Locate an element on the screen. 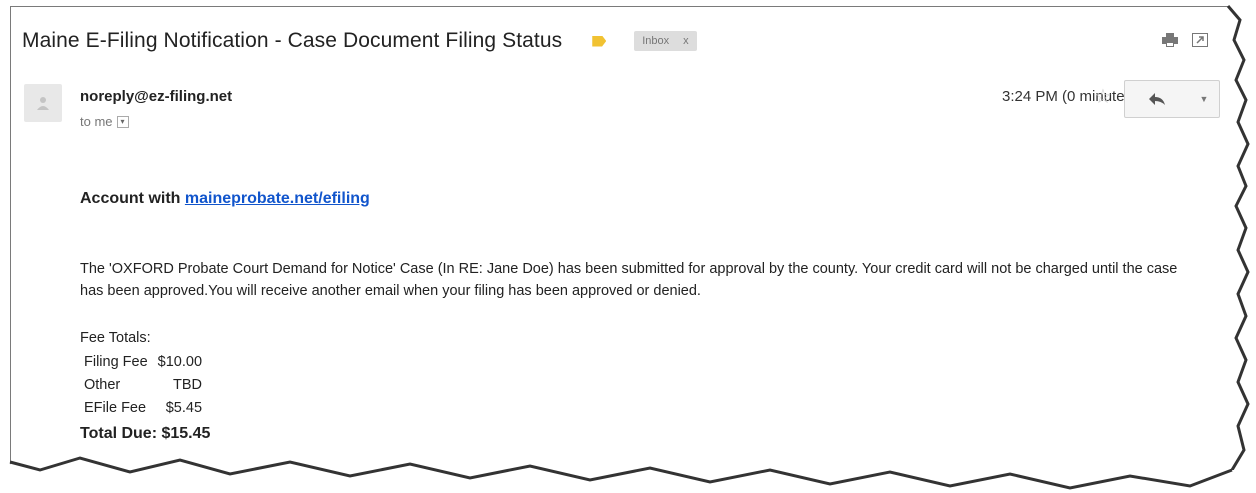 The image size is (1256, 493). account-heading: Account with maineprobate.net/efiling is located at coordinates (225, 199).